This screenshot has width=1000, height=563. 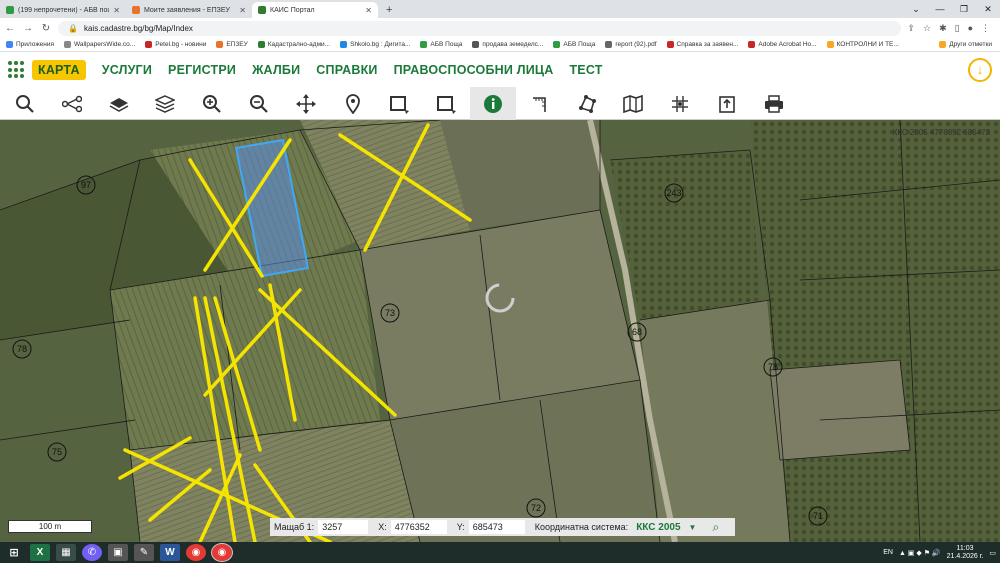 I want to click on layer-tool-button, so click(x=119, y=103).